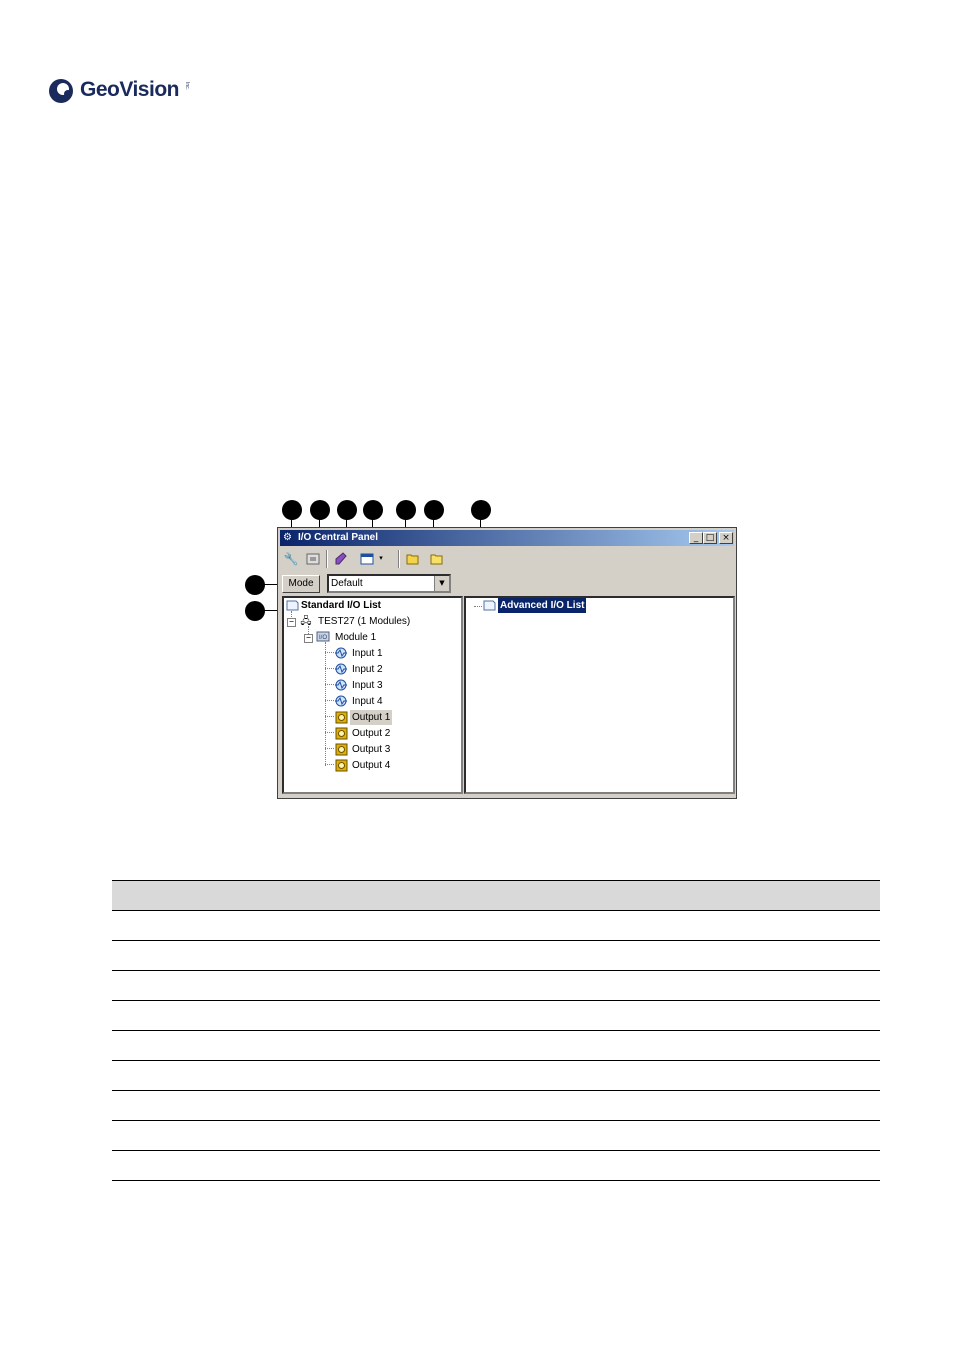 Image resolution: width=954 pixels, height=1350 pixels. I want to click on tree-node-output: Output 4, so click(371, 765).